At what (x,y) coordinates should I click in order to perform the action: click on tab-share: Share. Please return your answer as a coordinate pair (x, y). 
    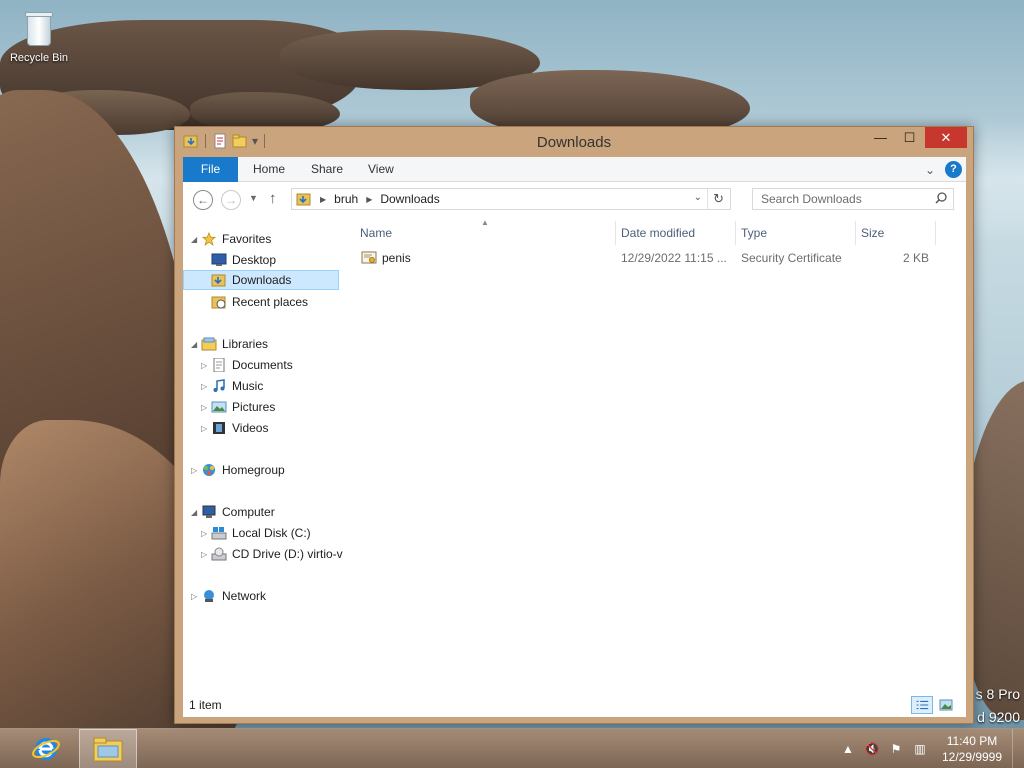
    Looking at the image, I should click on (327, 169).